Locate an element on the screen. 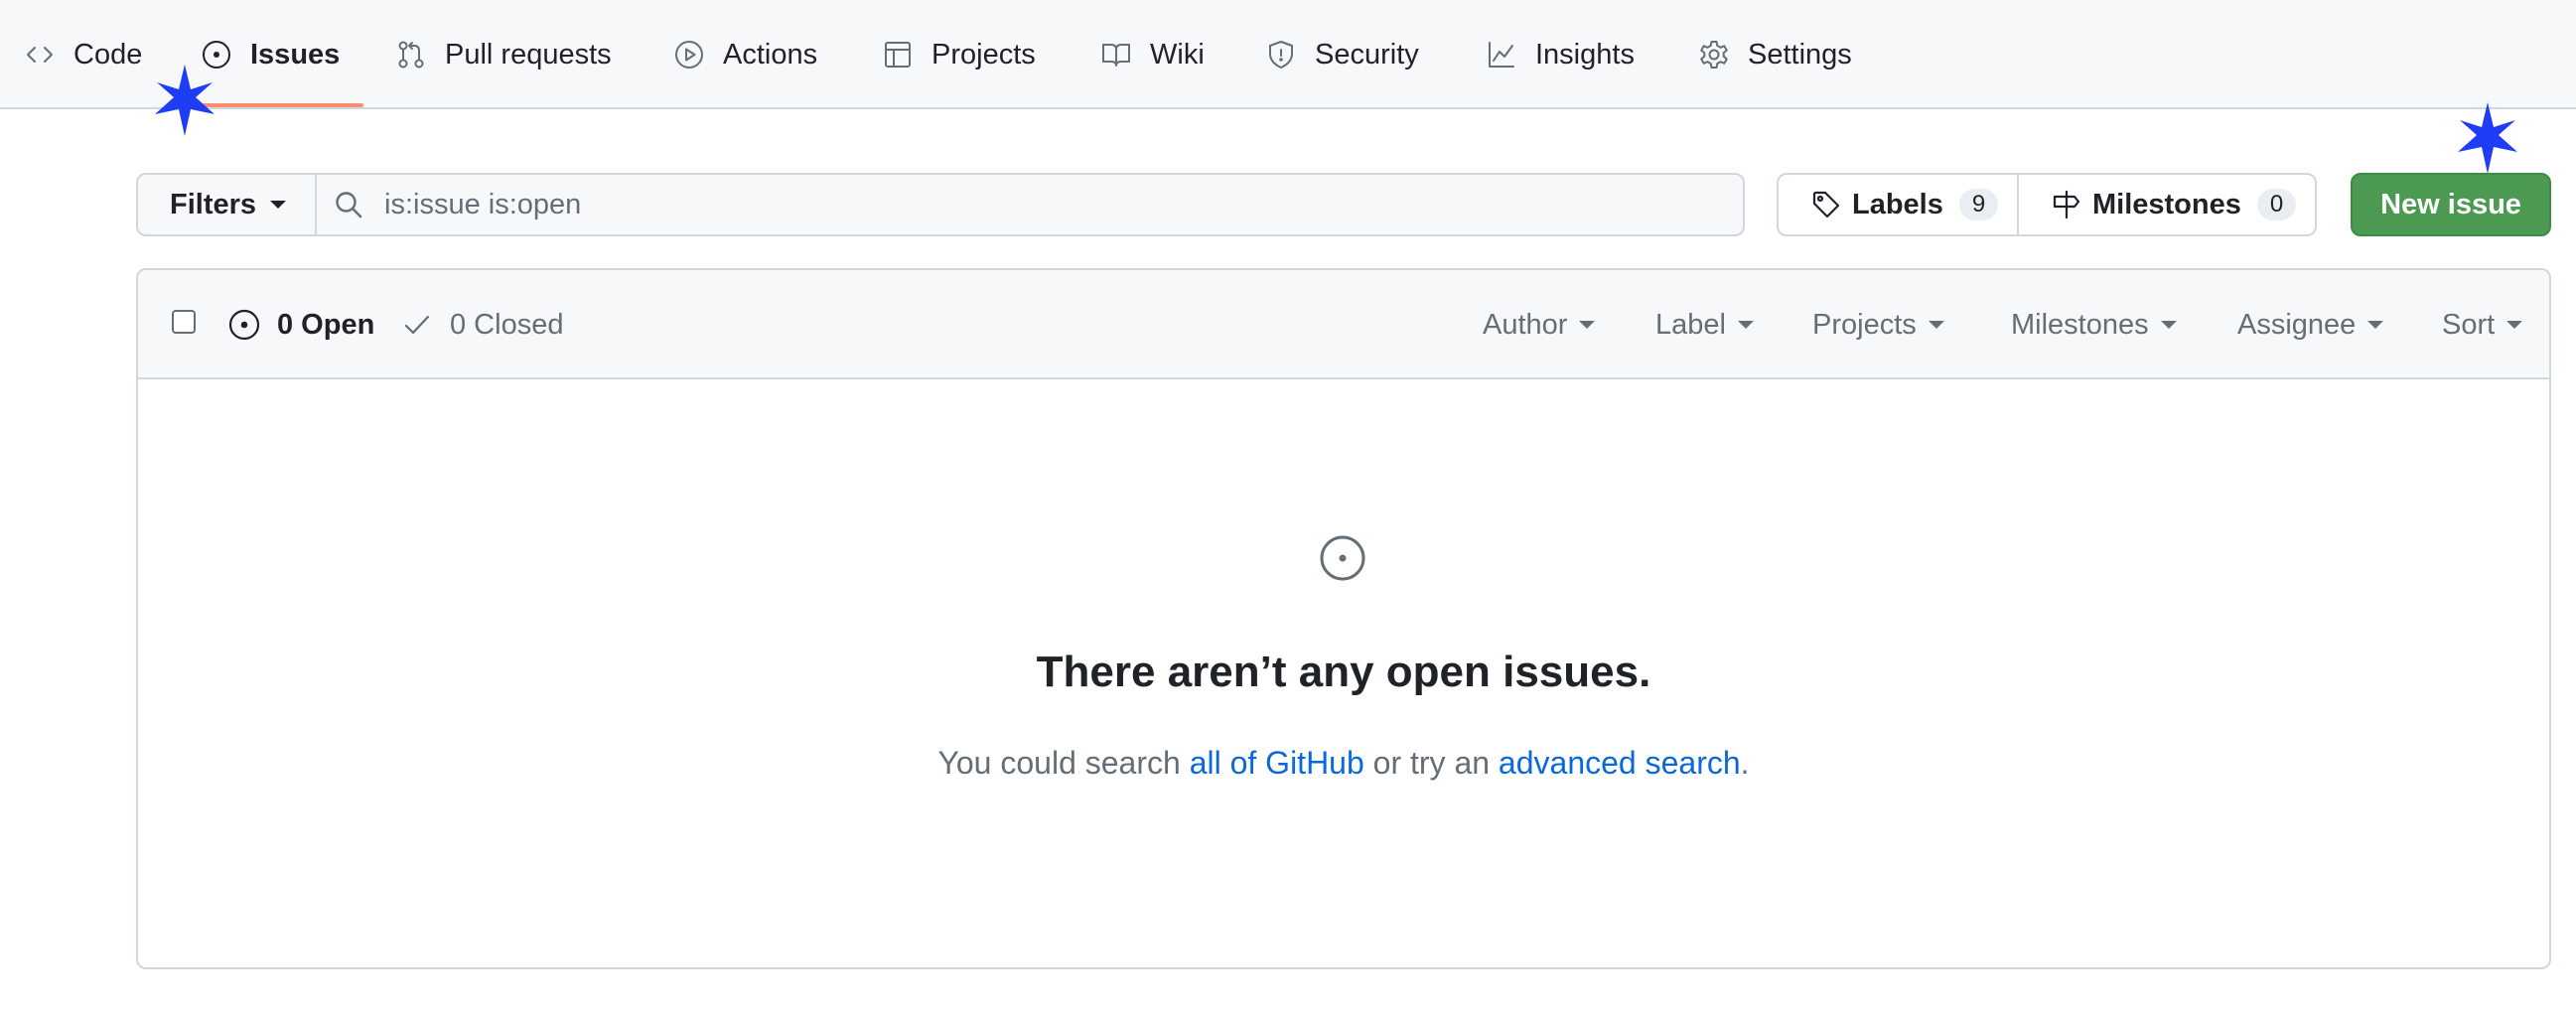 This screenshot has height=1015, width=2576. shield-icon is located at coordinates (1281, 55).